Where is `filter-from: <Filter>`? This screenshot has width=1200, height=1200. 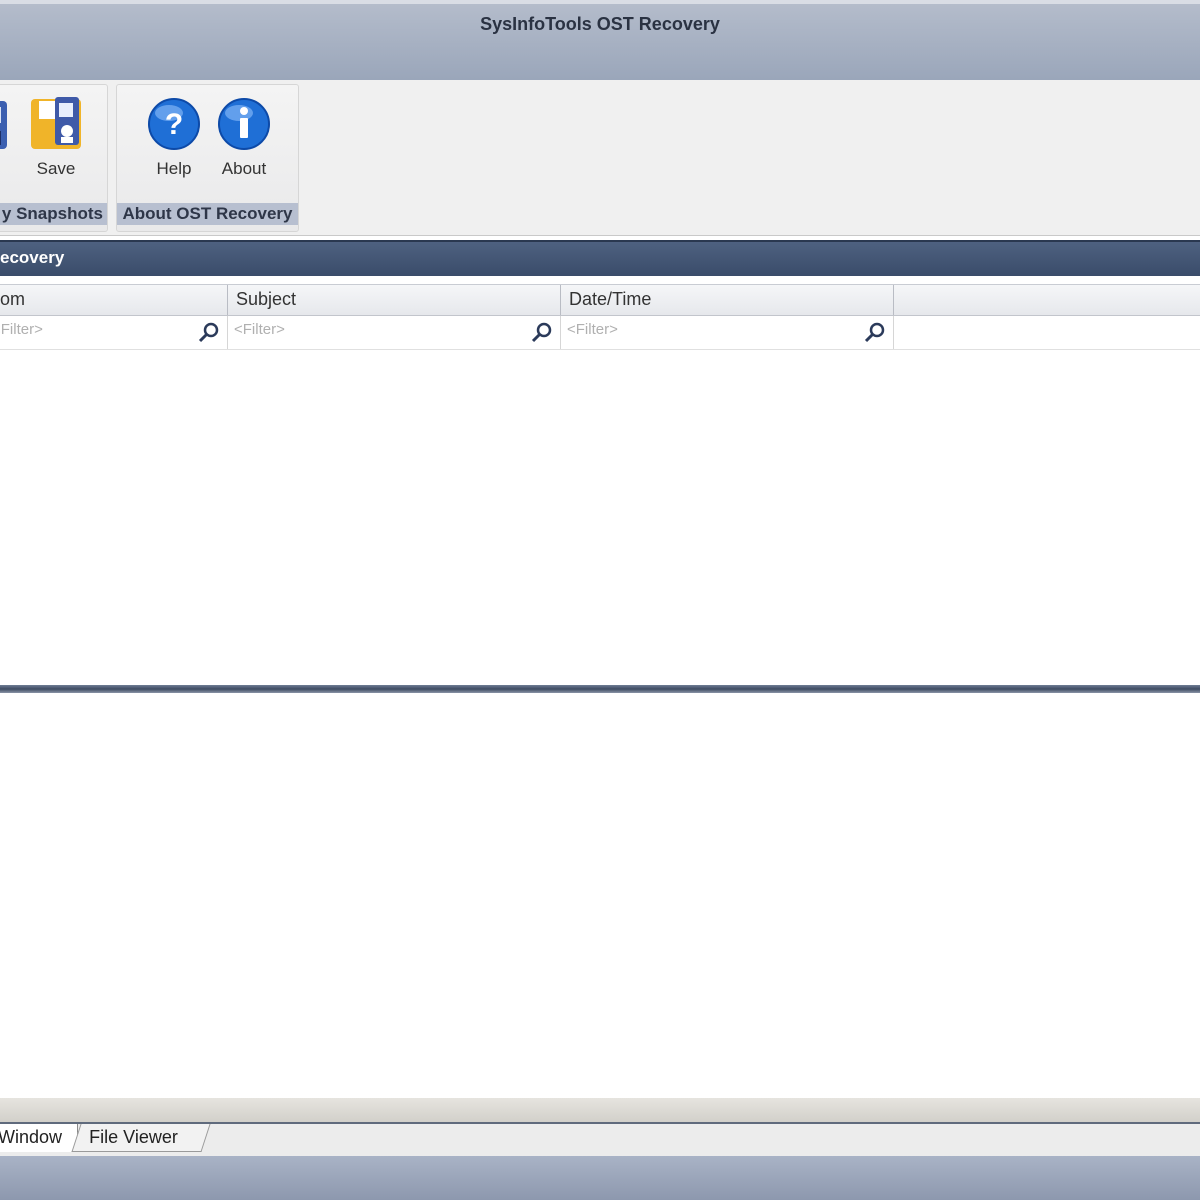
filter-from: <Filter> is located at coordinates (114, 332).